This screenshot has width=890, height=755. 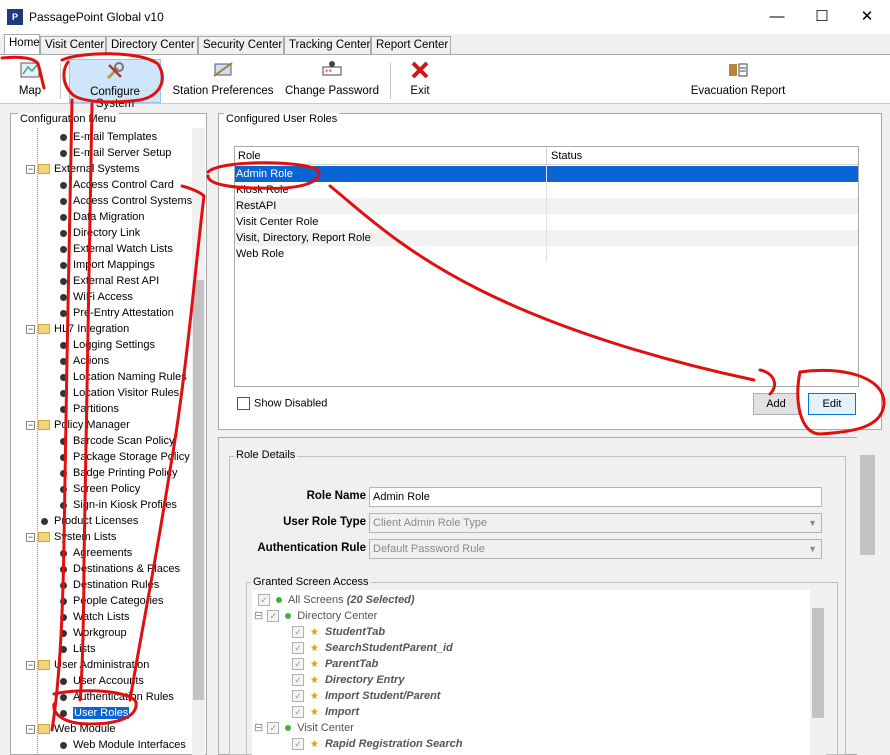 I want to click on tree-item: Package Storage Policy, so click(x=125, y=457).